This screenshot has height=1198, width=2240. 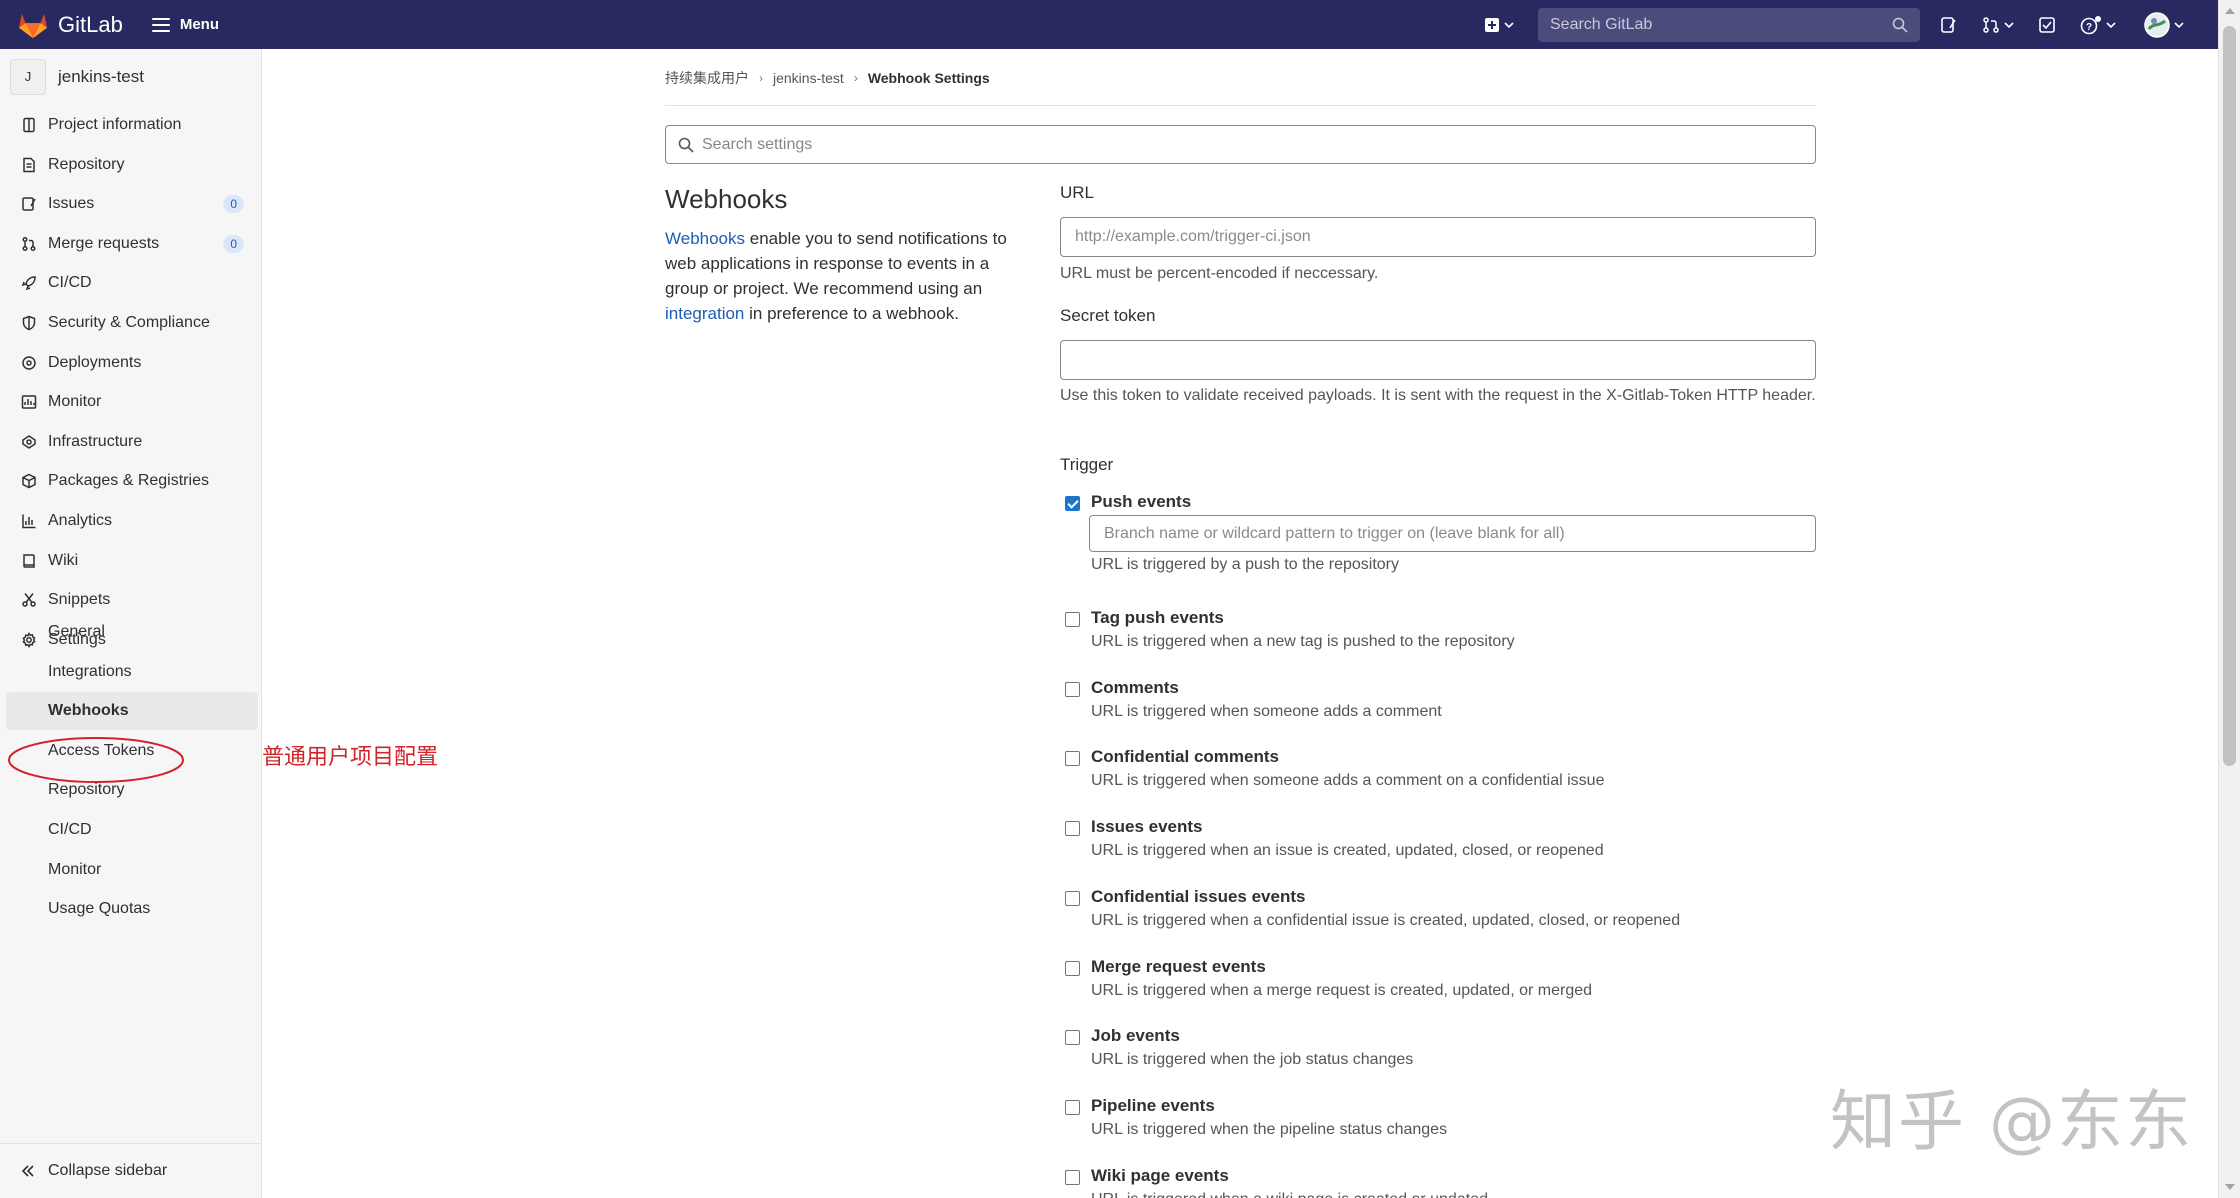 I want to click on settings-sub-item-label: Monitor, so click(x=75, y=869).